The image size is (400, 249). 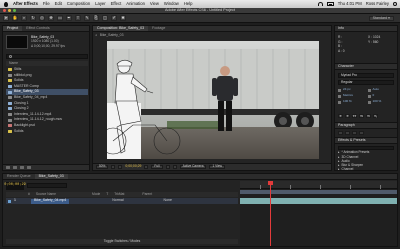 What do you see at coordinates (117, 201) in the screenshot?
I see `layer-mode-dropdown: Normal` at bounding box center [117, 201].